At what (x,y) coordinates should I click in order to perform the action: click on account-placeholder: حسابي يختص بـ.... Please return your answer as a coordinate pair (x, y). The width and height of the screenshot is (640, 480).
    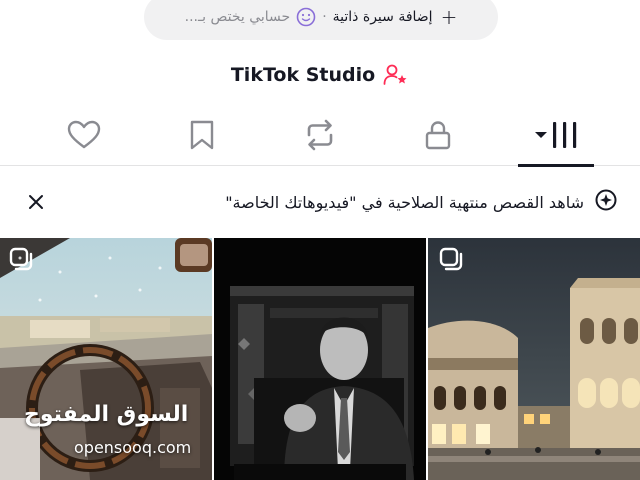
    Looking at the image, I should click on (238, 17).